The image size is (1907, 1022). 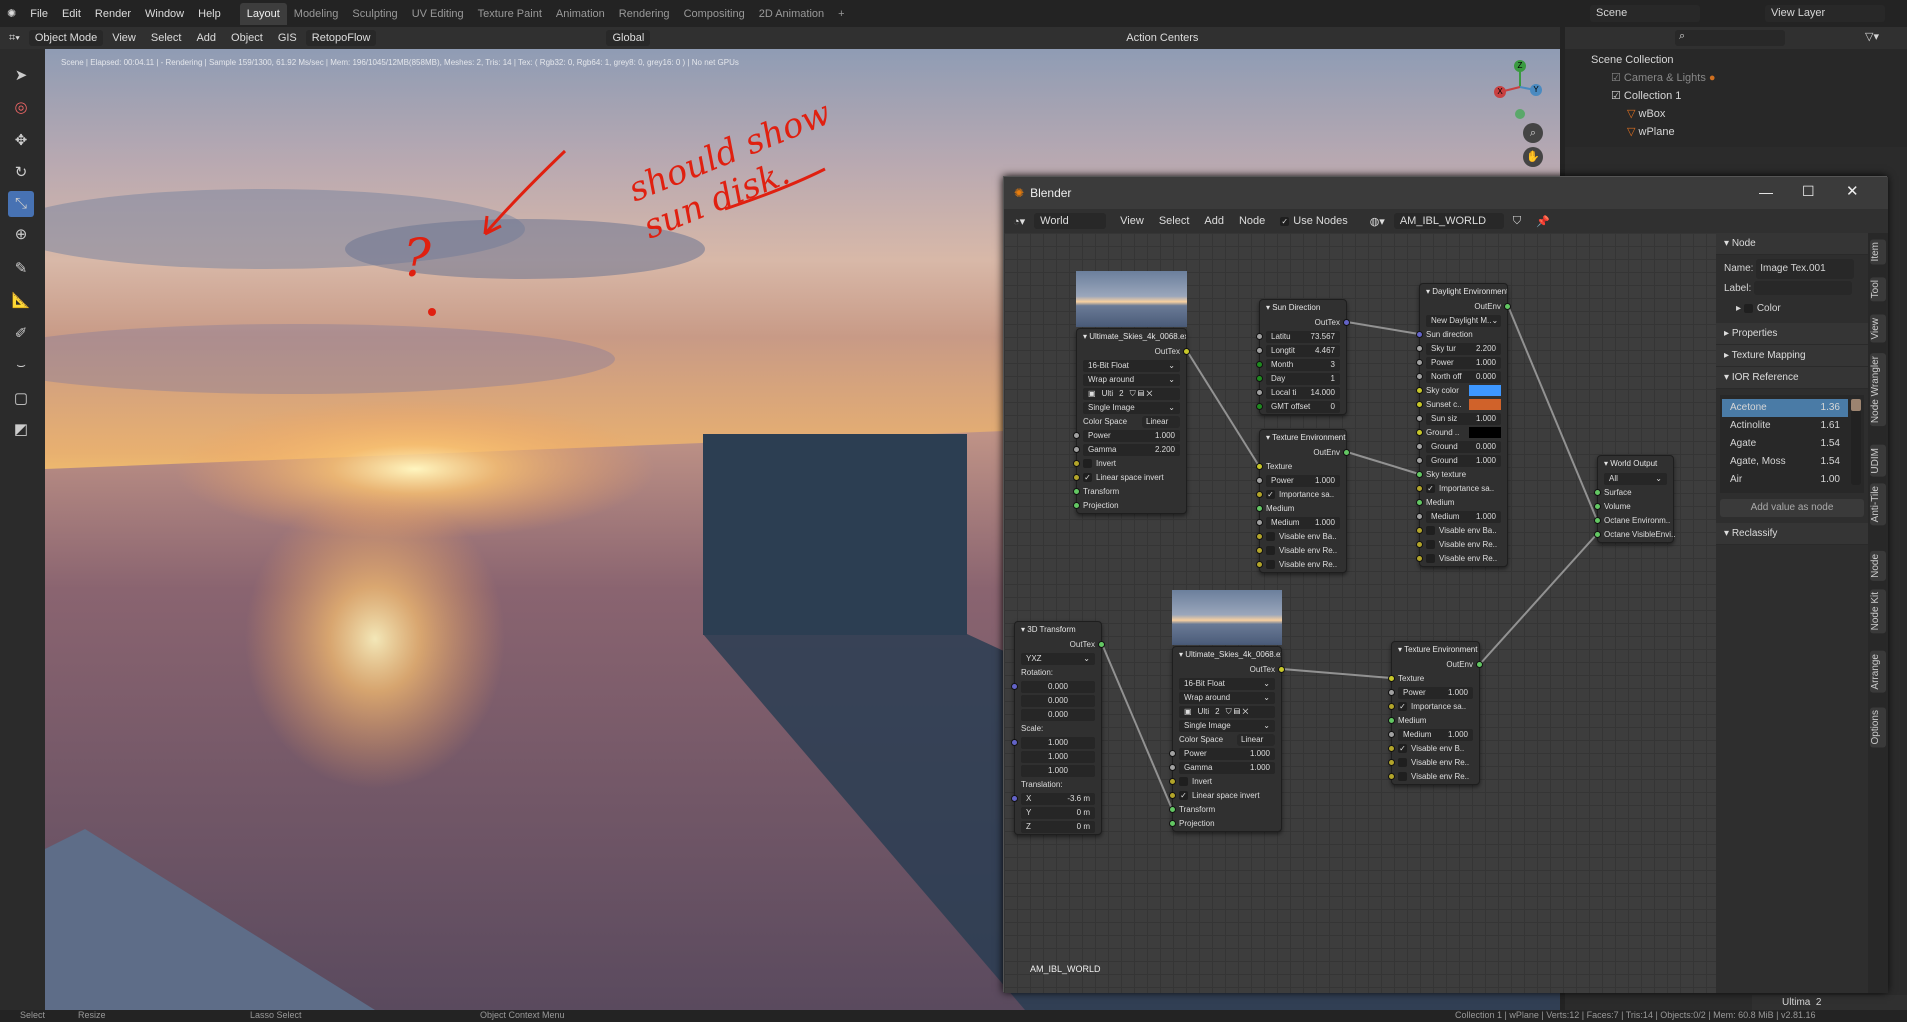 What do you see at coordinates (1878, 504) in the screenshot?
I see `sidebar-tab-anti-tile: Anti-Tile` at bounding box center [1878, 504].